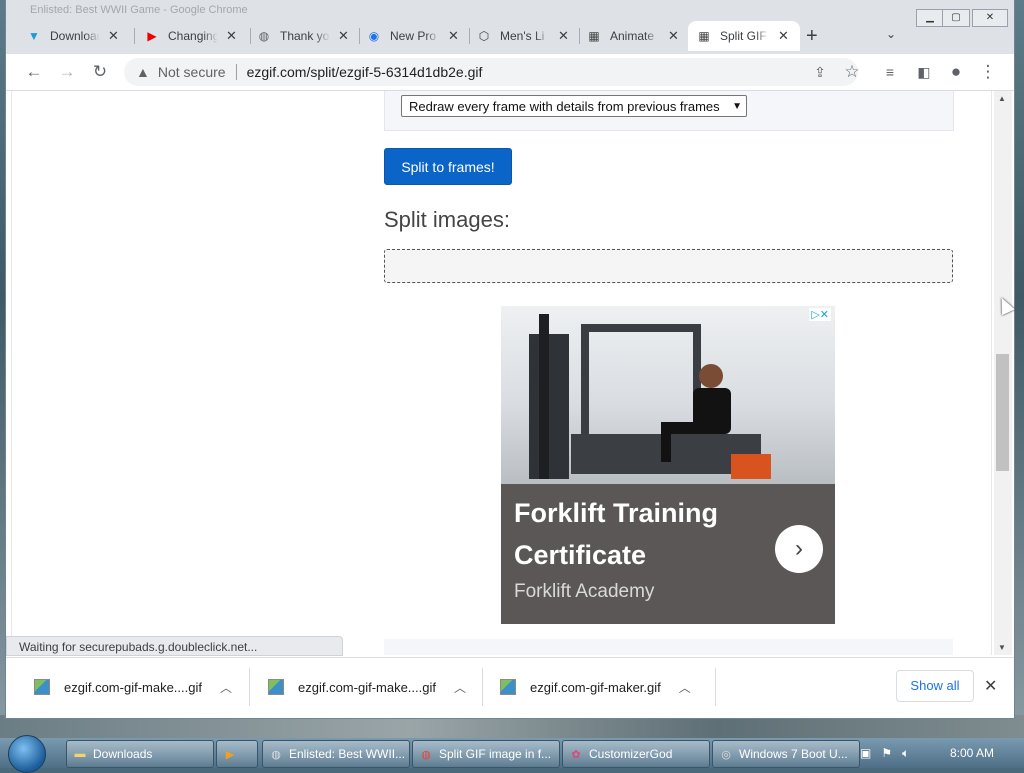 This screenshot has height=773, width=1024. I want to click on forklift-image, so click(650, 396).